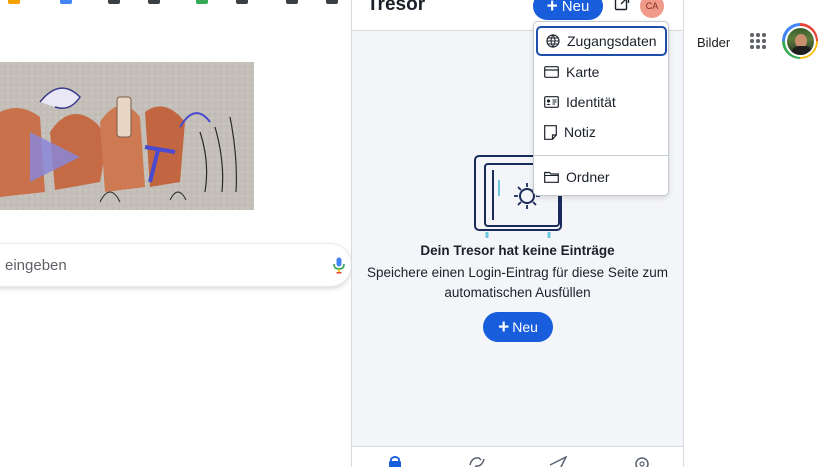 Image resolution: width=830 pixels, height=467 pixels. I want to click on menu-item-identity: Identität, so click(601, 102).